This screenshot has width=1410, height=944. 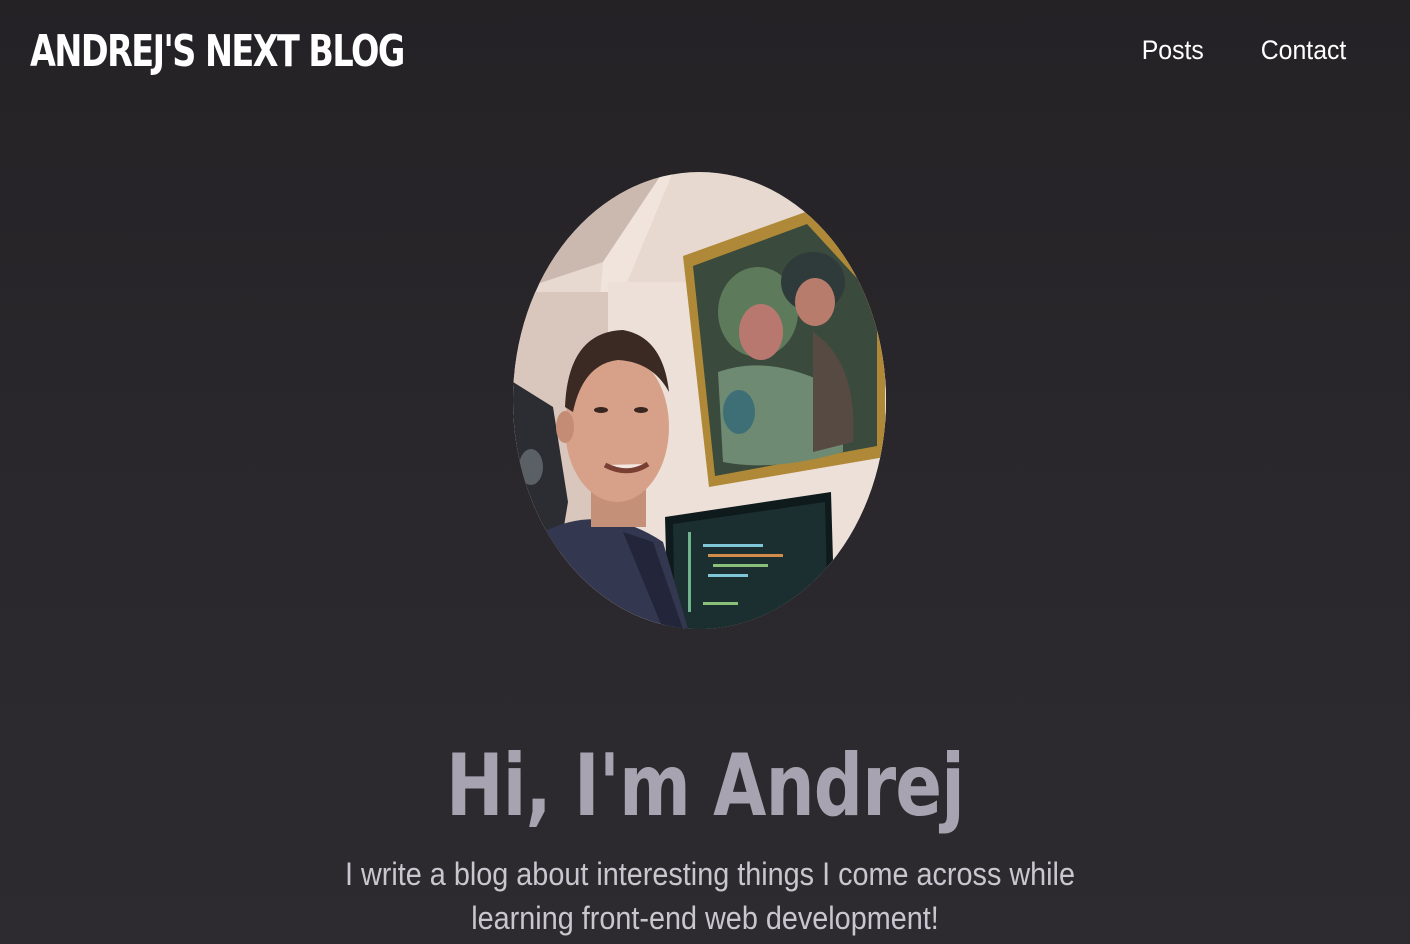 What do you see at coordinates (705, 54) in the screenshot?
I see `site-header: ANDREJ'S NEXT BLOG Posts Contact` at bounding box center [705, 54].